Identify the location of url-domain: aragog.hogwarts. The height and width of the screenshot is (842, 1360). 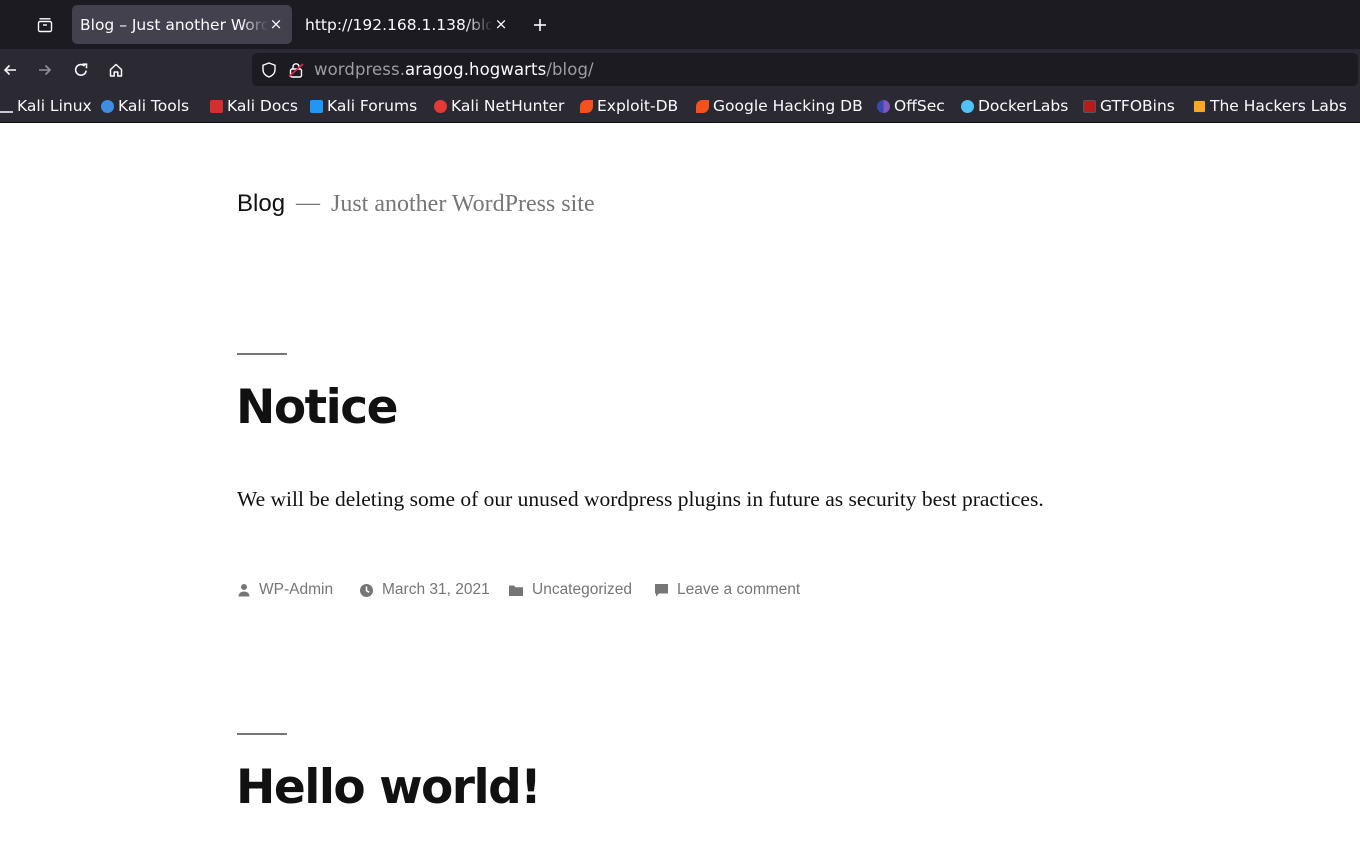
(476, 69).